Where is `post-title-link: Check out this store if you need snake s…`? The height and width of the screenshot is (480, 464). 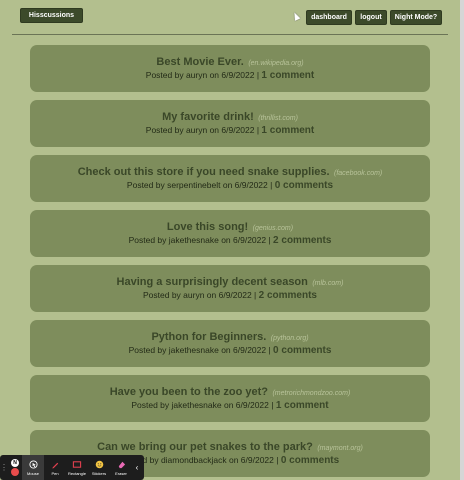 post-title-link: Check out this store if you need snake s… is located at coordinates (204, 172).